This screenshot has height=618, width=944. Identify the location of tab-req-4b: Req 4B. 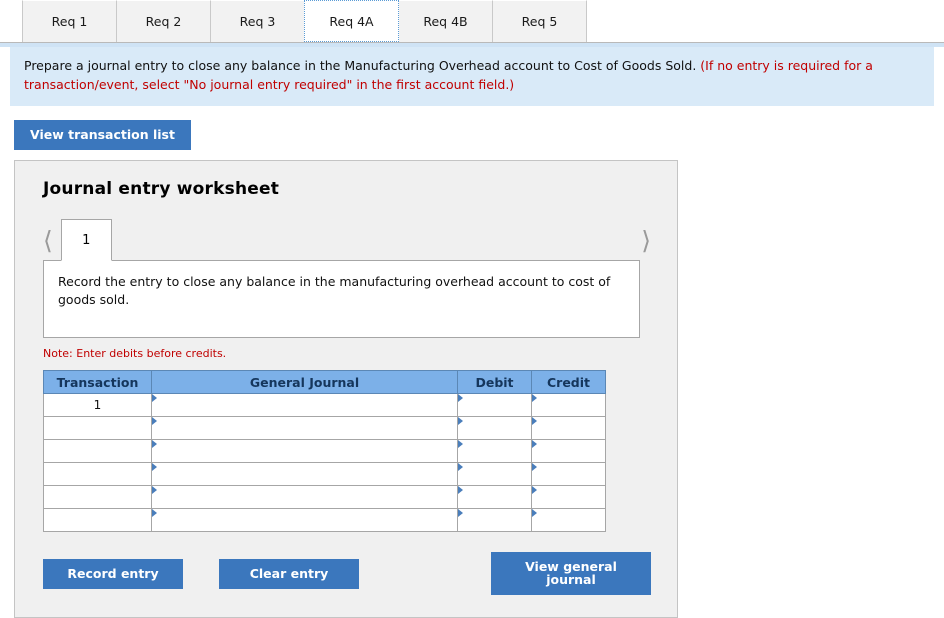
(445, 21).